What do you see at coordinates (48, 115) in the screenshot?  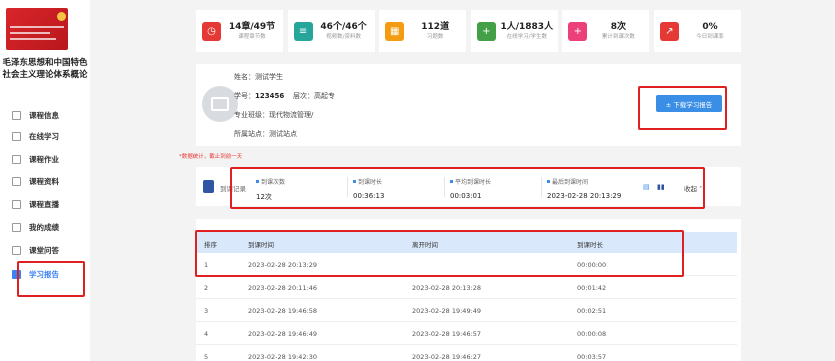 I see `sidebar-item-course-info: 课程信息` at bounding box center [48, 115].